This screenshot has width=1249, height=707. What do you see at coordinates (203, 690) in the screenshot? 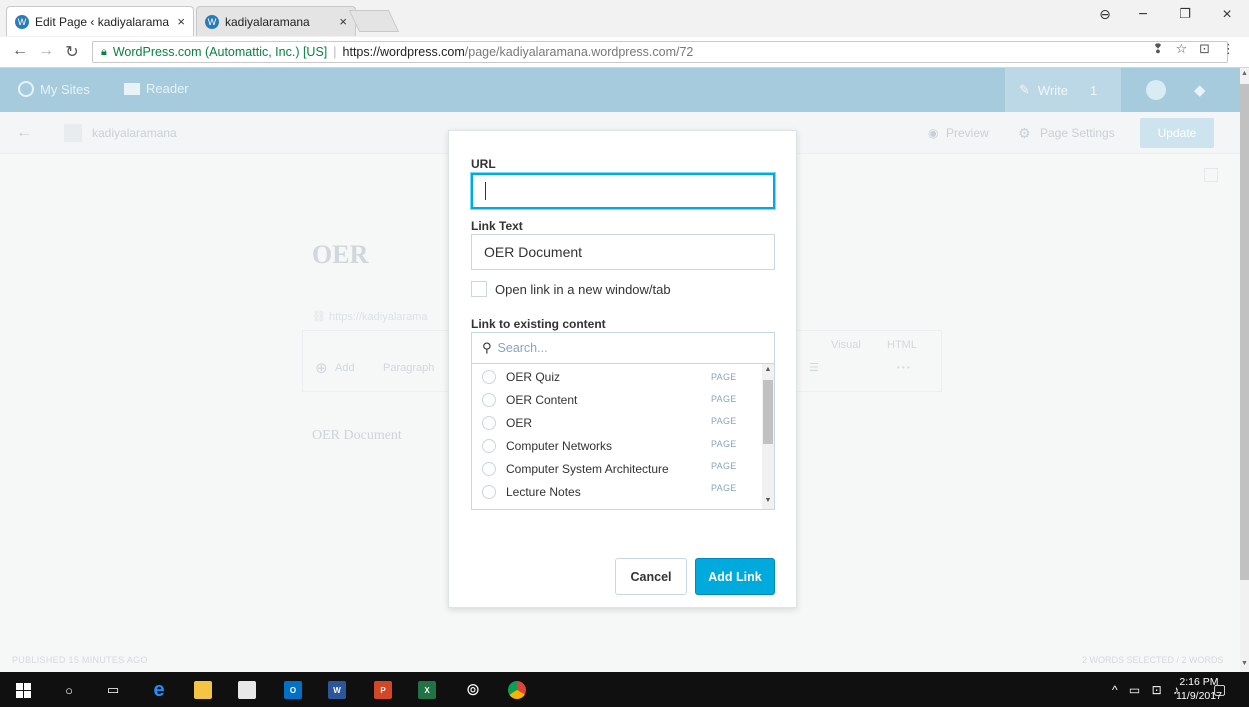
I see `file-explorer-icon` at bounding box center [203, 690].